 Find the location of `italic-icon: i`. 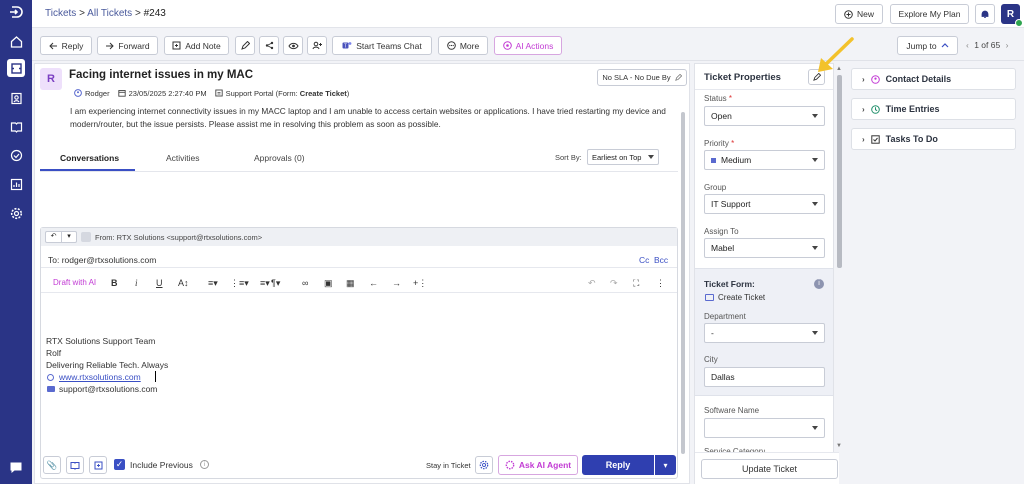

italic-icon: i is located at coordinates (136, 283).